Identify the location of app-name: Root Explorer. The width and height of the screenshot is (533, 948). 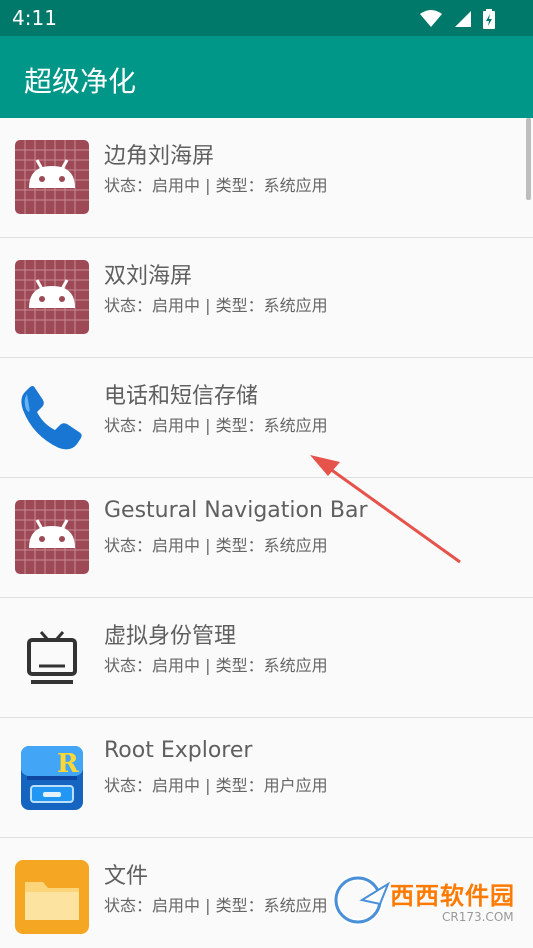
(178, 750).